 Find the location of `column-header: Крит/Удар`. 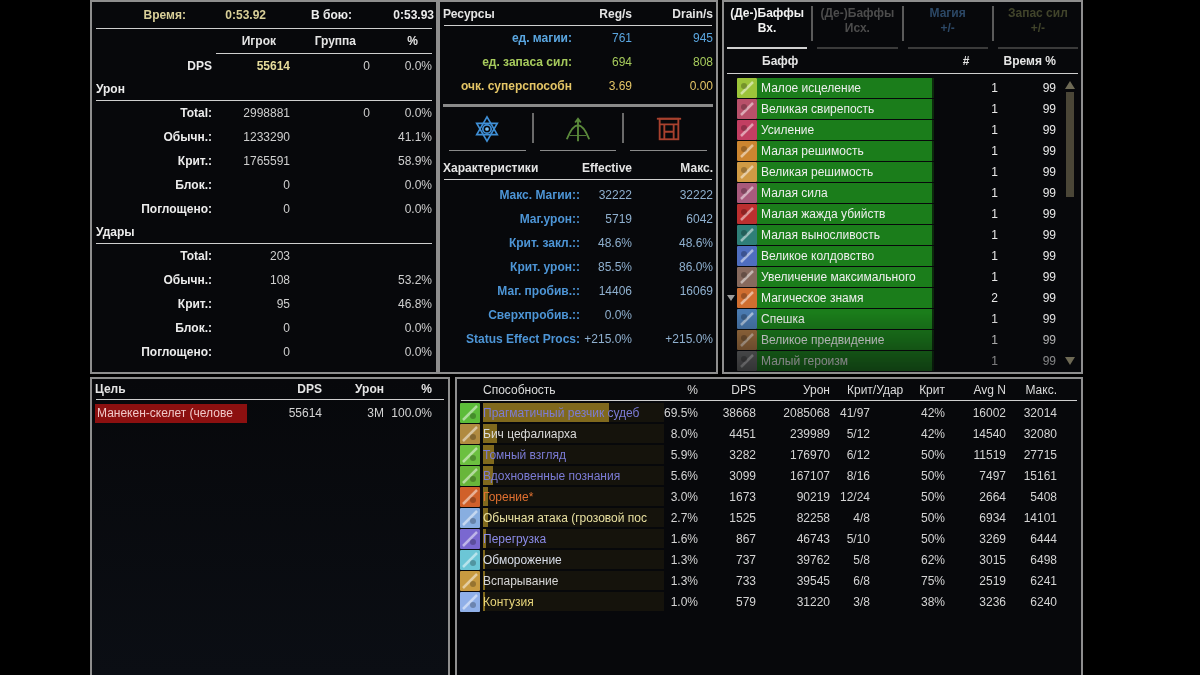

column-header: Крит/Удар is located at coordinates (875, 389).